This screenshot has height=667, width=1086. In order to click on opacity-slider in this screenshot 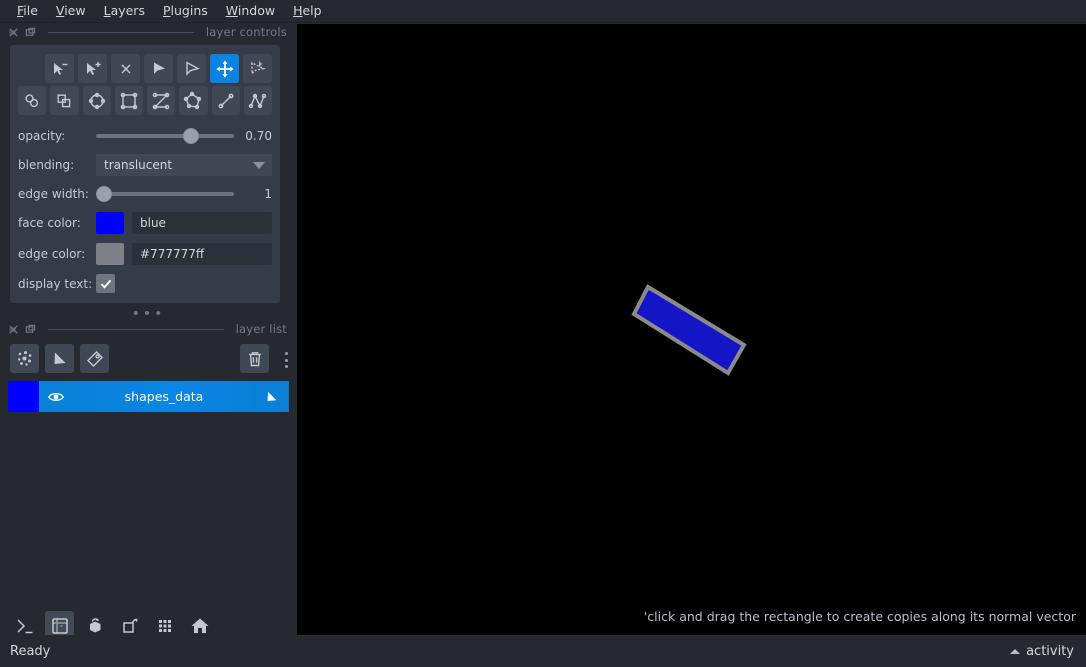, I will do `click(165, 136)`.